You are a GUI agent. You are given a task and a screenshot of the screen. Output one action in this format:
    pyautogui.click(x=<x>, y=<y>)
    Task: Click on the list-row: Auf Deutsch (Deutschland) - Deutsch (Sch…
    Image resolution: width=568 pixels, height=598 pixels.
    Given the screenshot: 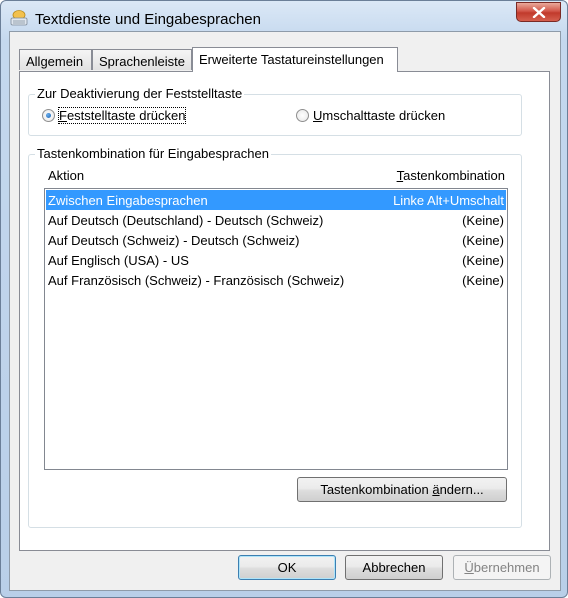 What is the action you would take?
    pyautogui.click(x=276, y=220)
    